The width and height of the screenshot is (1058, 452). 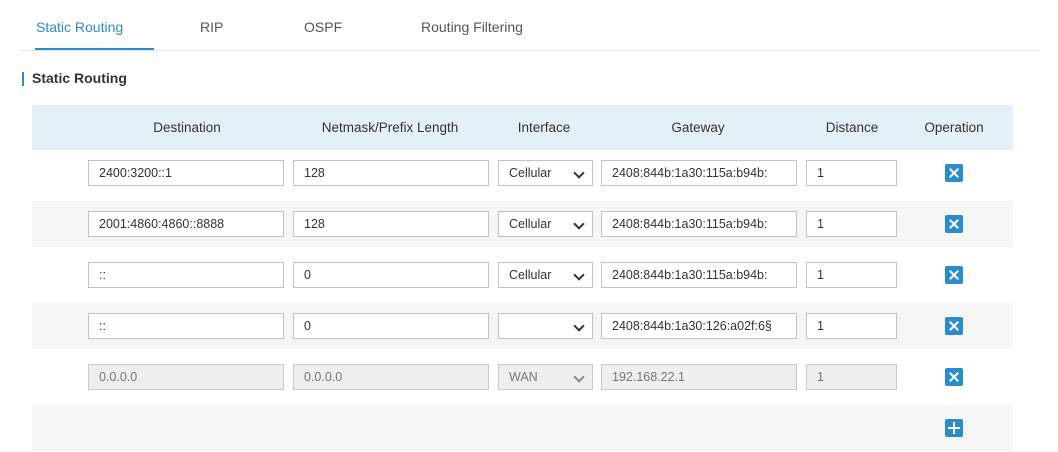 I want to click on tab-ospf: OSPF, so click(x=323, y=27).